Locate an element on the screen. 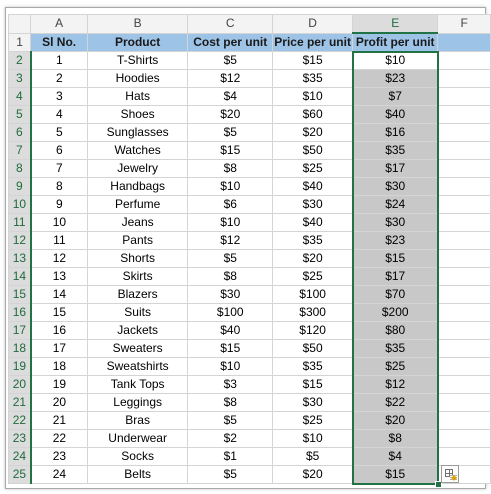 The width and height of the screenshot is (491, 494). column-header-e: E is located at coordinates (395, 24).